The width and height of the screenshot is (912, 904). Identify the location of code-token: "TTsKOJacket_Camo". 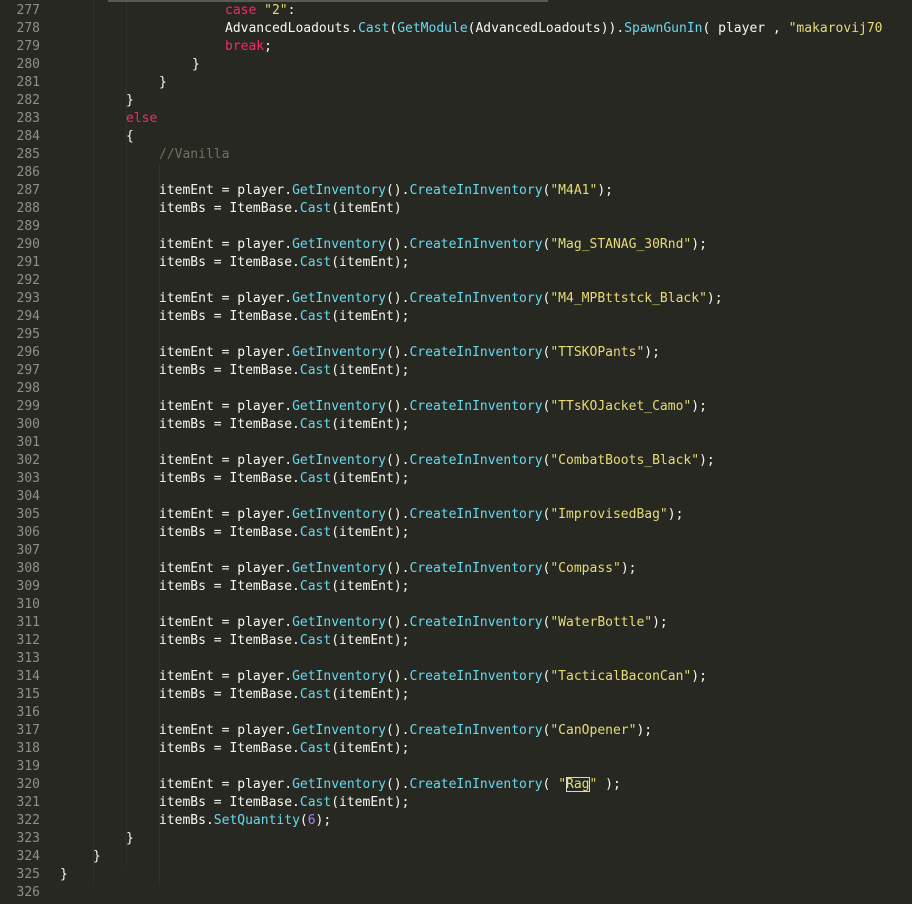
(621, 406).